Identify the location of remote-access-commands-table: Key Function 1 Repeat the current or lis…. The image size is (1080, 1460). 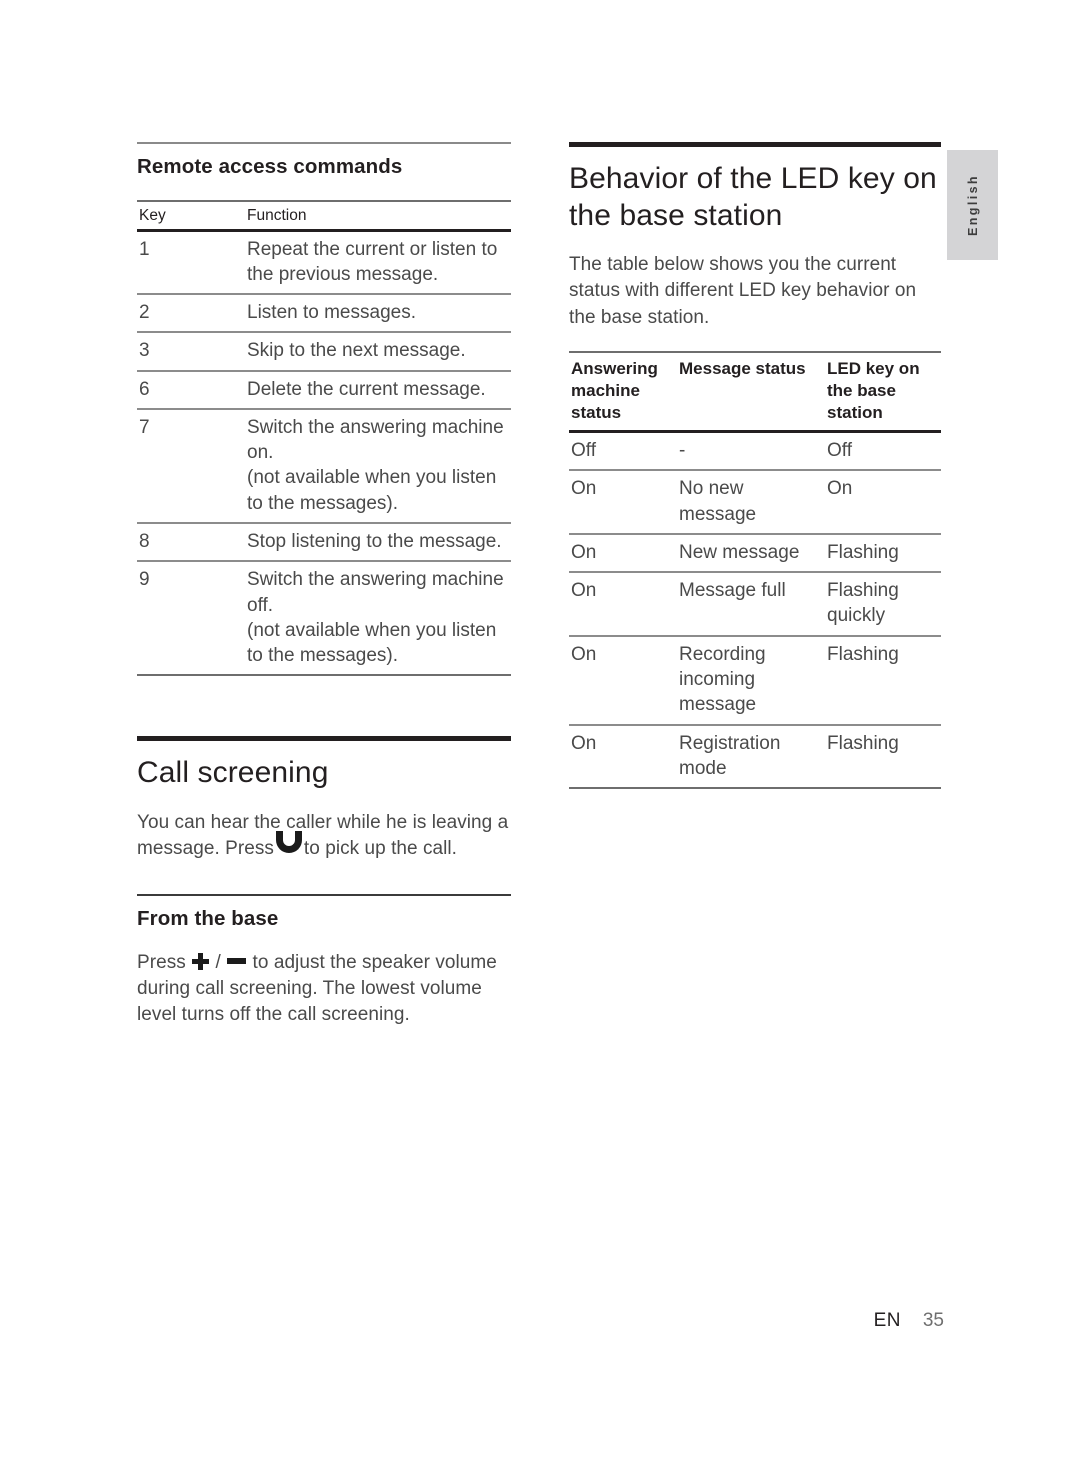
(324, 438).